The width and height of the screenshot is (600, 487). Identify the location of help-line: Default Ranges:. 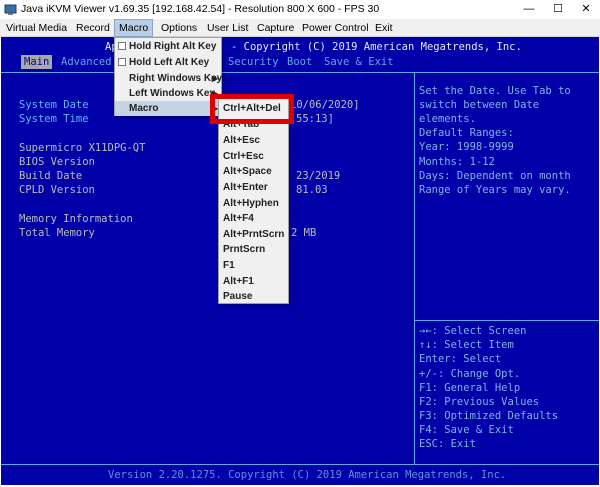
(466, 133).